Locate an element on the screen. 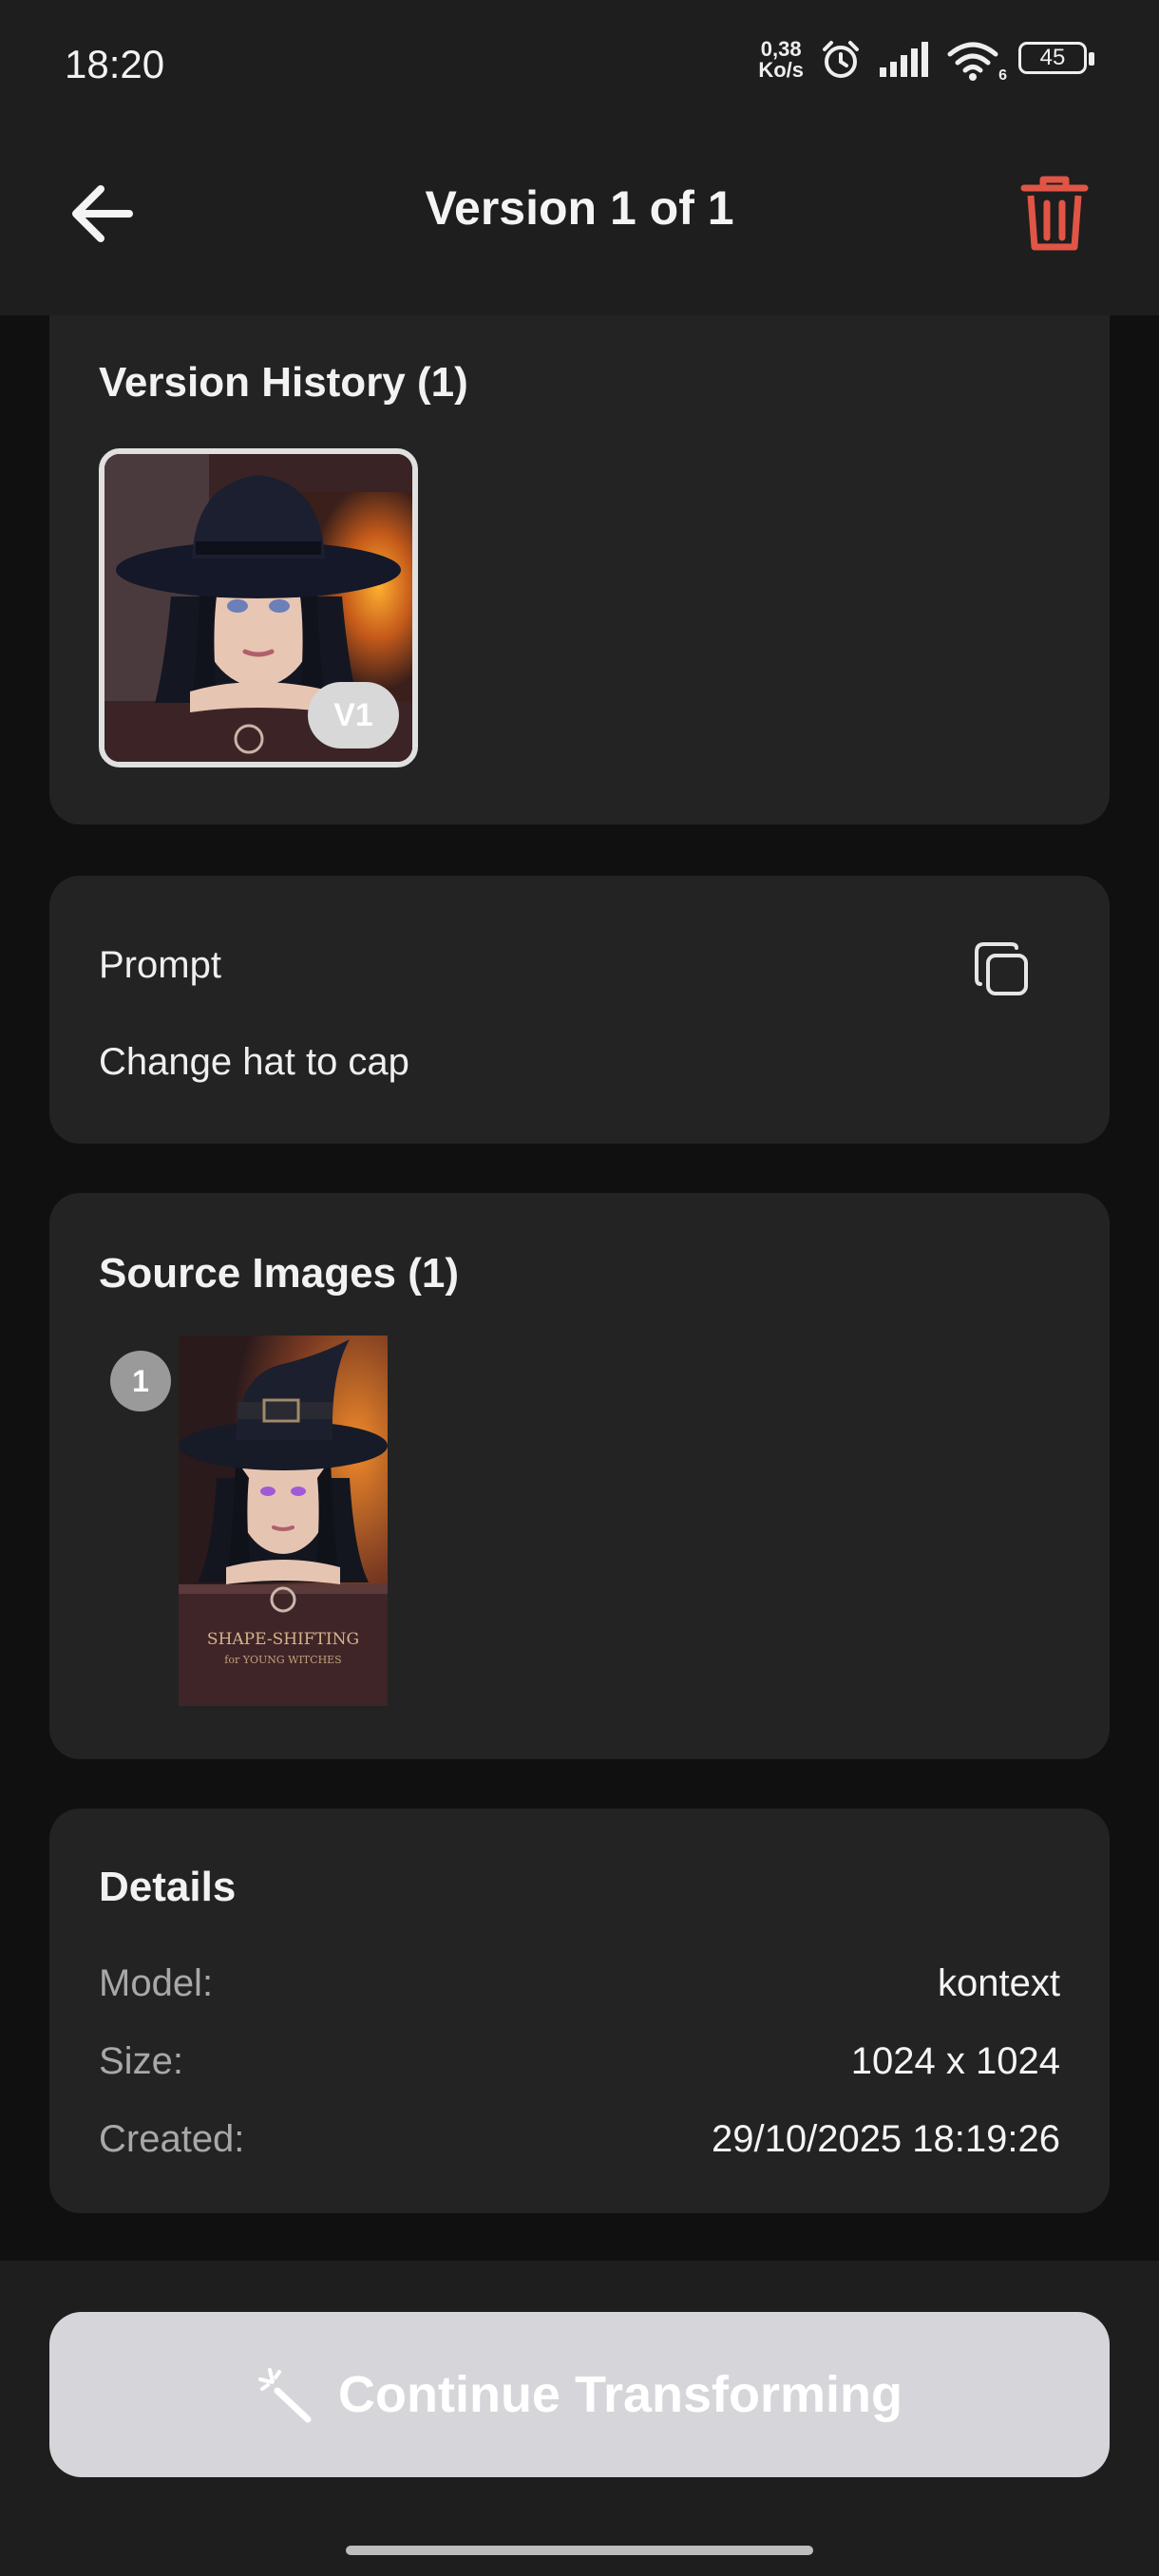 The image size is (1159, 2576). prompt-card: Prompt Change hat to cap is located at coordinates (579, 1010).